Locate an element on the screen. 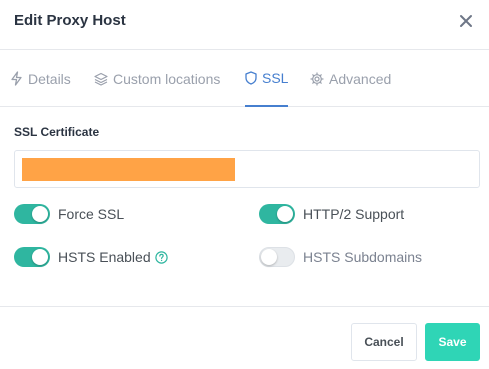 The width and height of the screenshot is (489, 369). tab-advanced: Advanced is located at coordinates (350, 78).